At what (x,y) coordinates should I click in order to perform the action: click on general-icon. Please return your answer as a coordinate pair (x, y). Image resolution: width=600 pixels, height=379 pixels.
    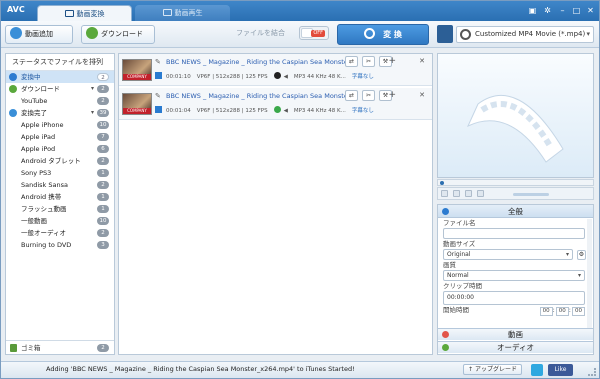
    Looking at the image, I should click on (445, 211).